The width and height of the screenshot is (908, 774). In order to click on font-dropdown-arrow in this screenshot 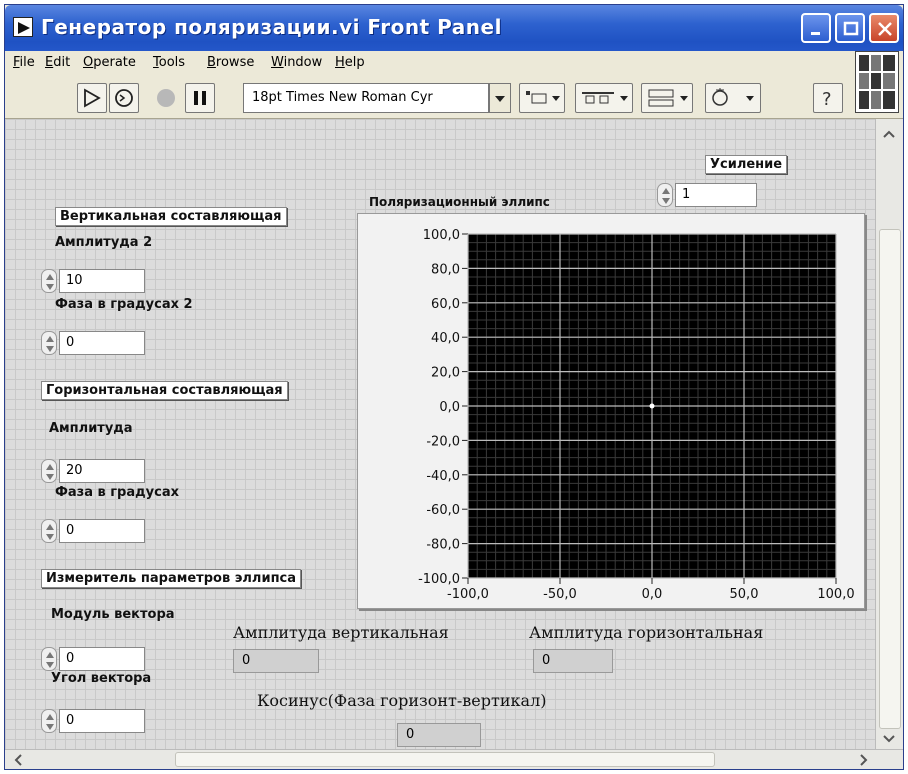, I will do `click(500, 98)`.